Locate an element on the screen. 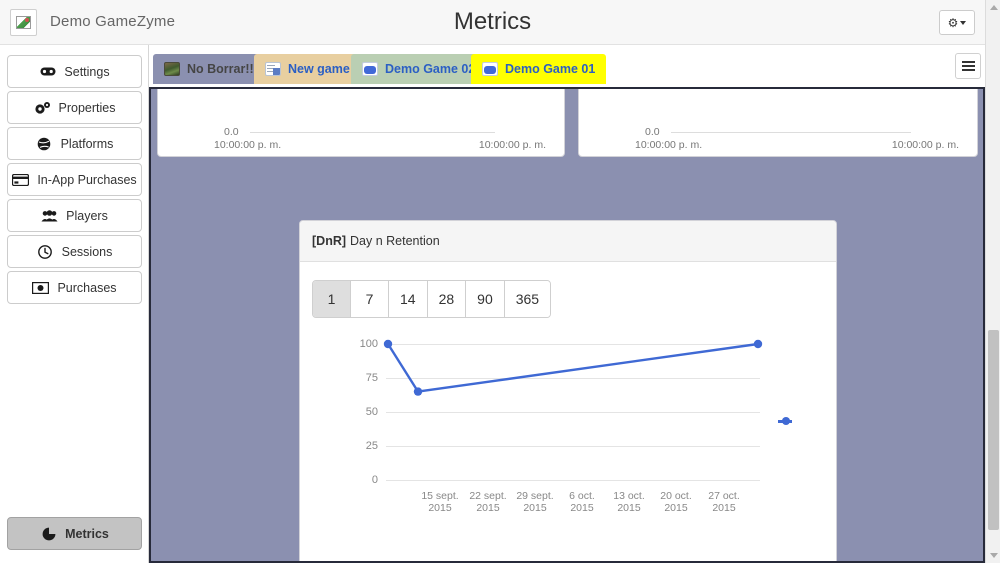 The image size is (1000, 563). tab-demo-game-01: Demo Game 01 is located at coordinates (539, 69).